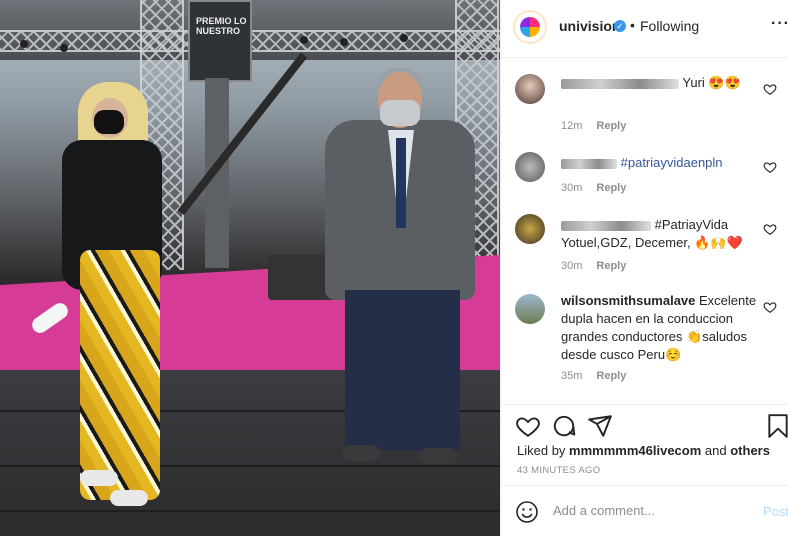 This screenshot has height=537, width=788. Describe the element at coordinates (750, 450) in the screenshot. I see `liked-by-others: others` at that location.